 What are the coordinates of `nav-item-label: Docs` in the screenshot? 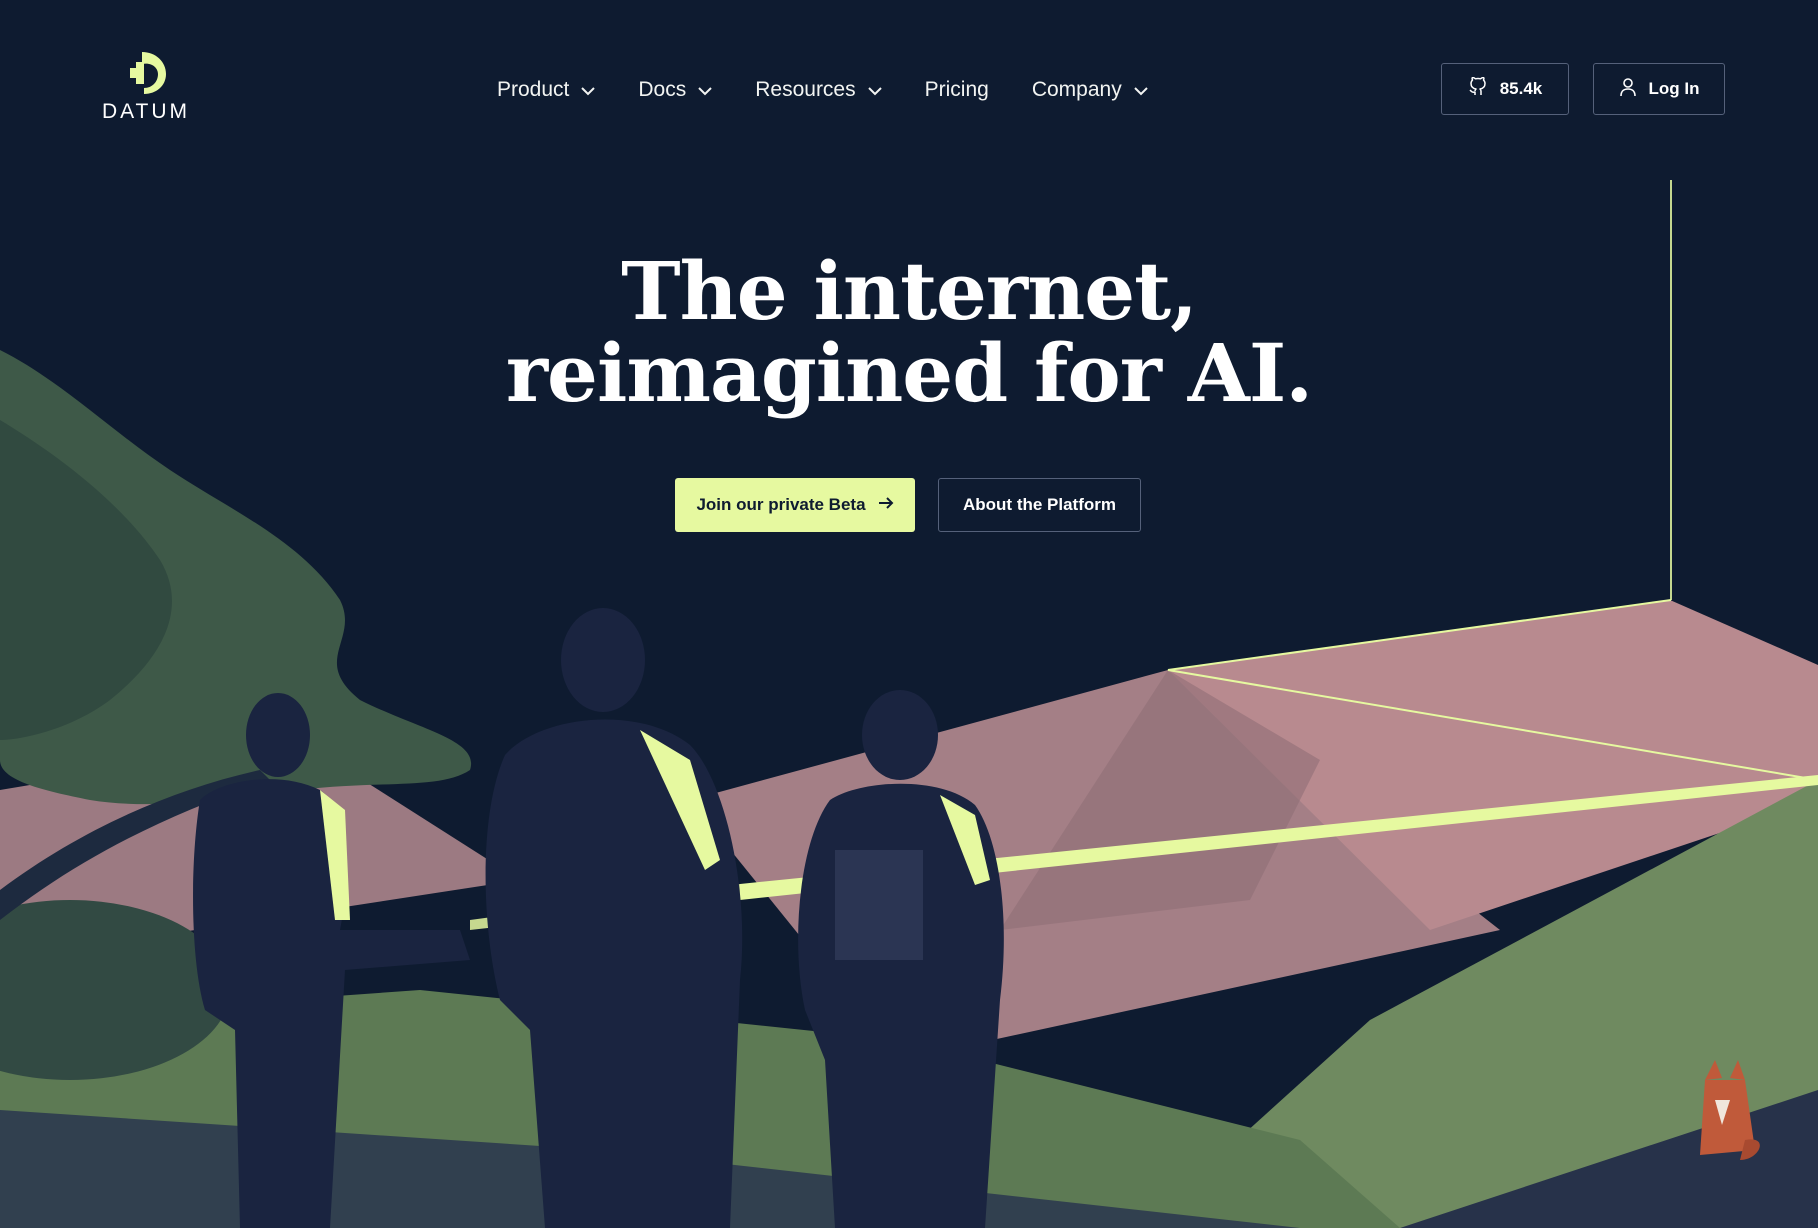 It's located at (662, 89).